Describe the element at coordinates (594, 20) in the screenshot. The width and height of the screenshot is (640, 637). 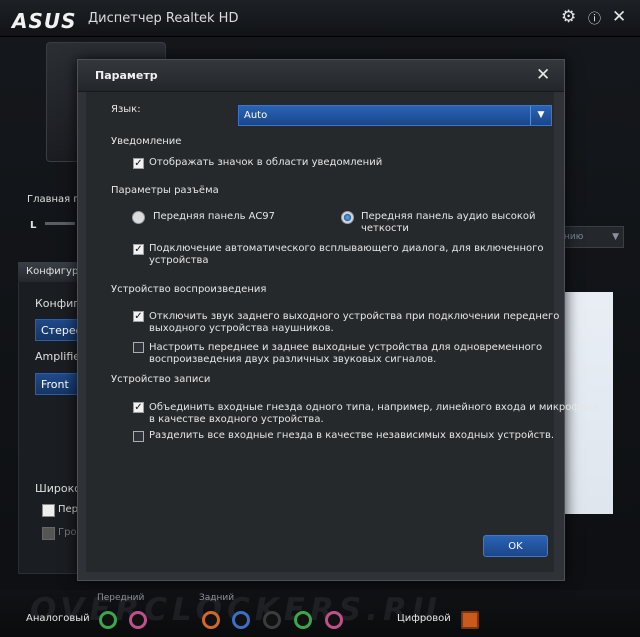
I see `info-icon: ⓘ` at that location.